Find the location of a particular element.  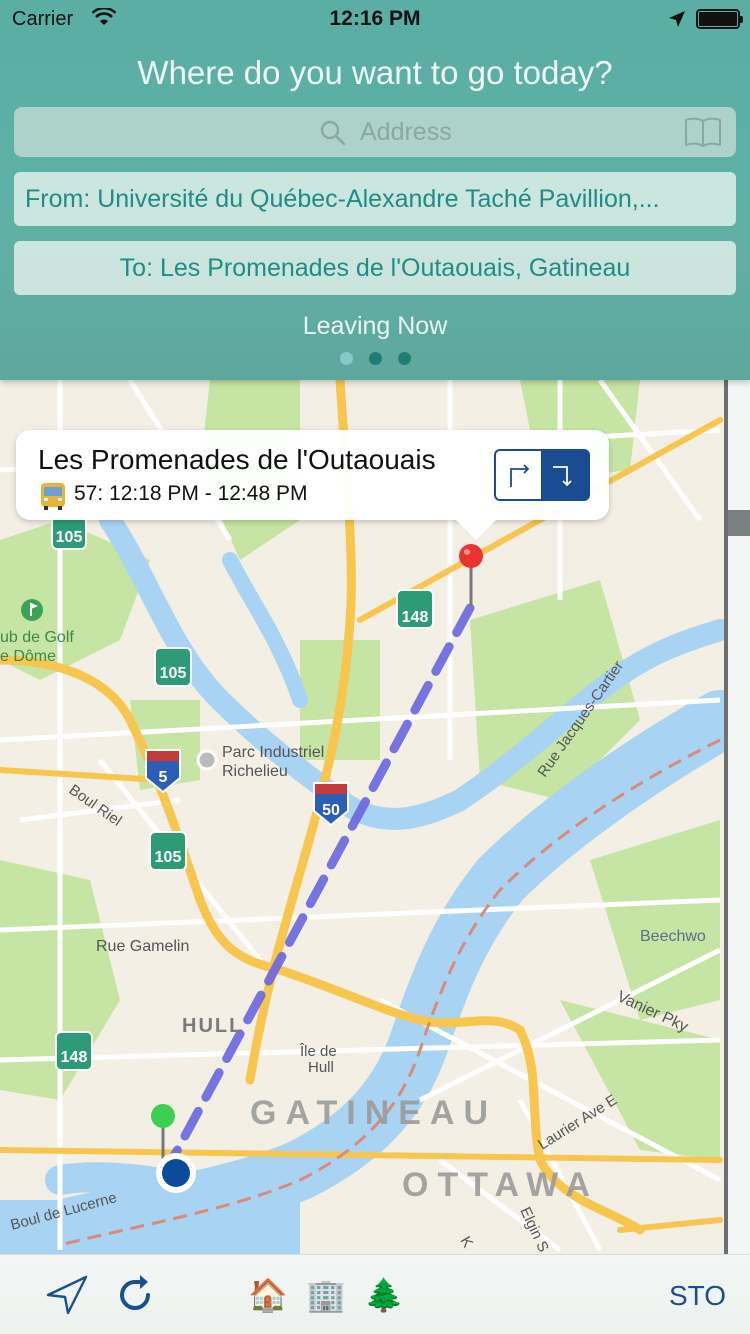

shield-105-b-label: 105 is located at coordinates (173, 673).